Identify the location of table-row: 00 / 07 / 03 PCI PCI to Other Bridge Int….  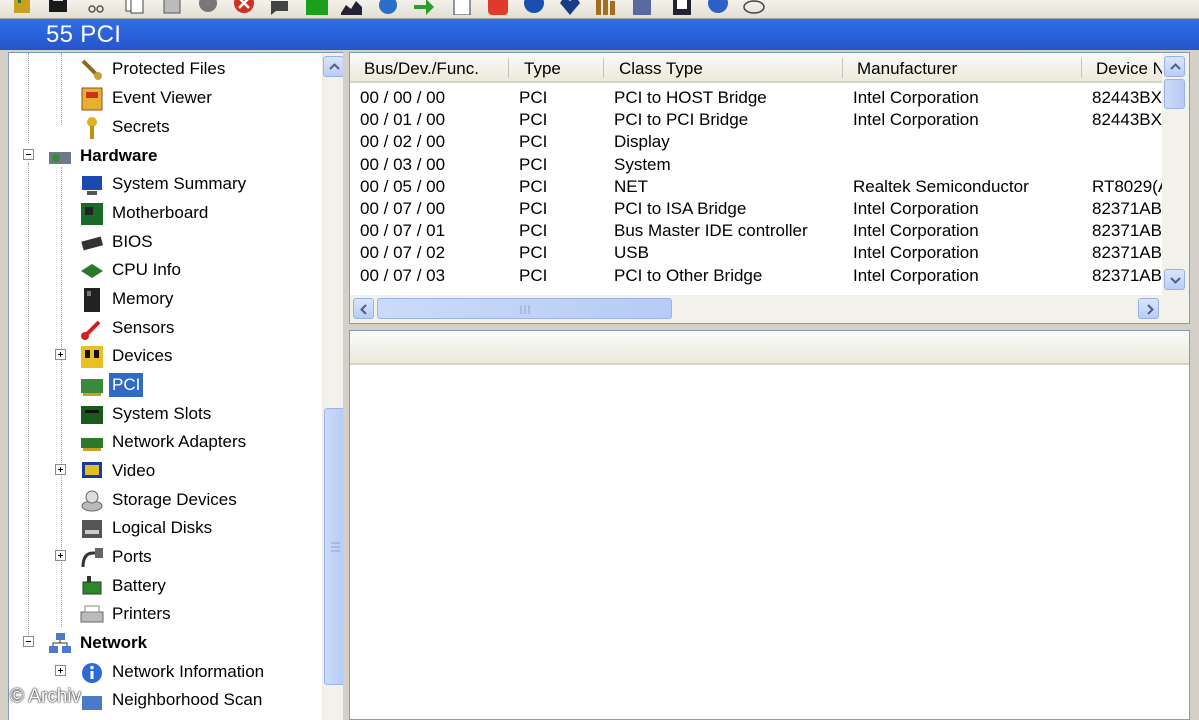
(756, 276).